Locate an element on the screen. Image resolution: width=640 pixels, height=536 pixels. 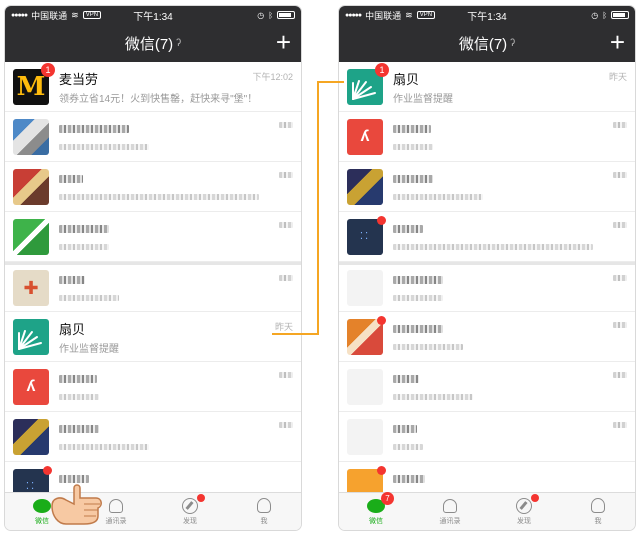
pixelated-avatar: ⁚⁚ is located at coordinates (32, 478).